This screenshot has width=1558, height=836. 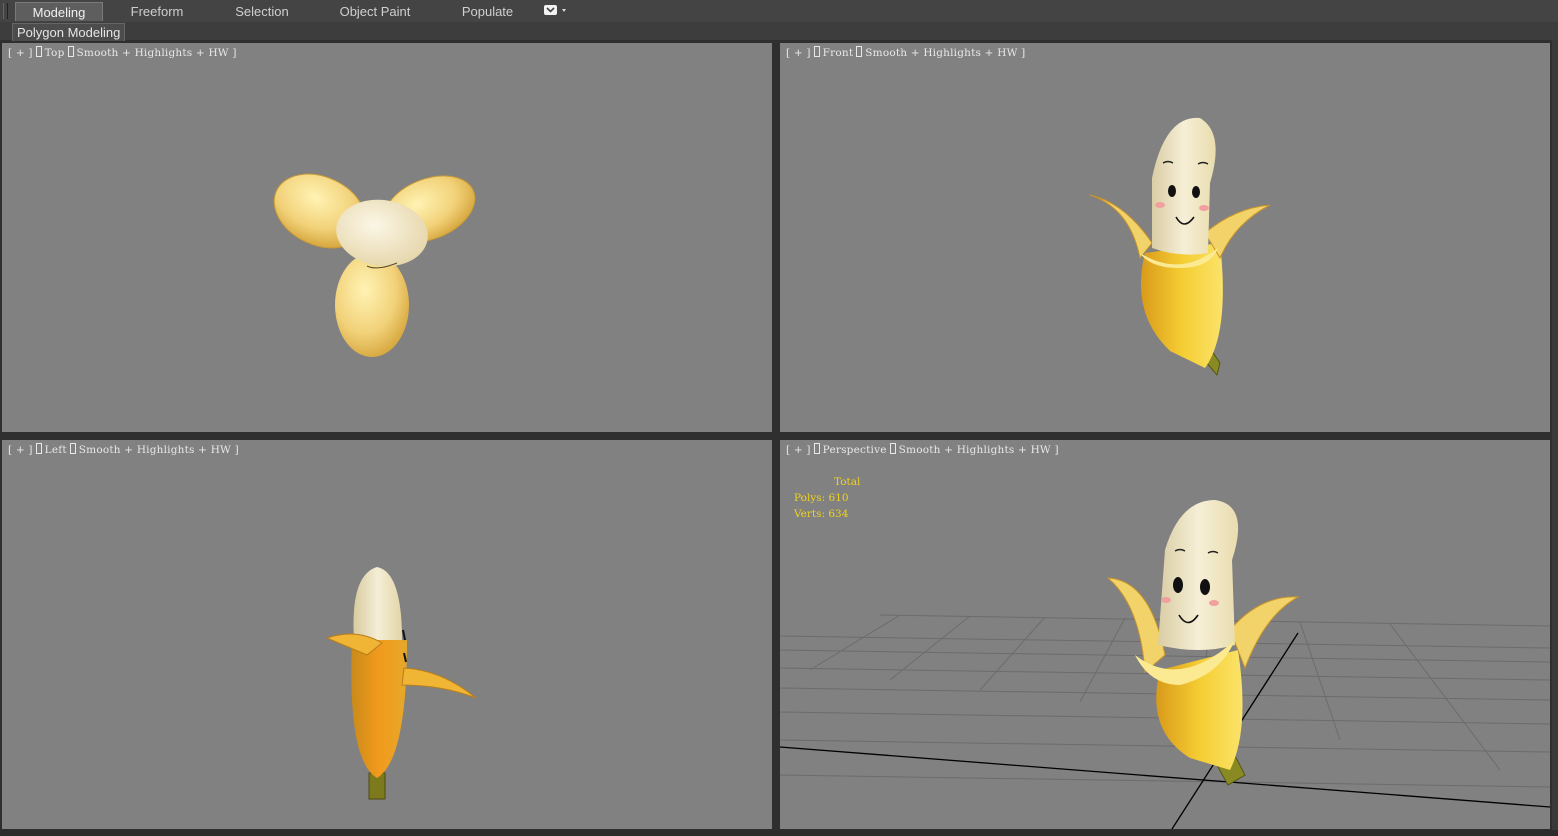 I want to click on timeline-edge, so click(x=779, y=833).